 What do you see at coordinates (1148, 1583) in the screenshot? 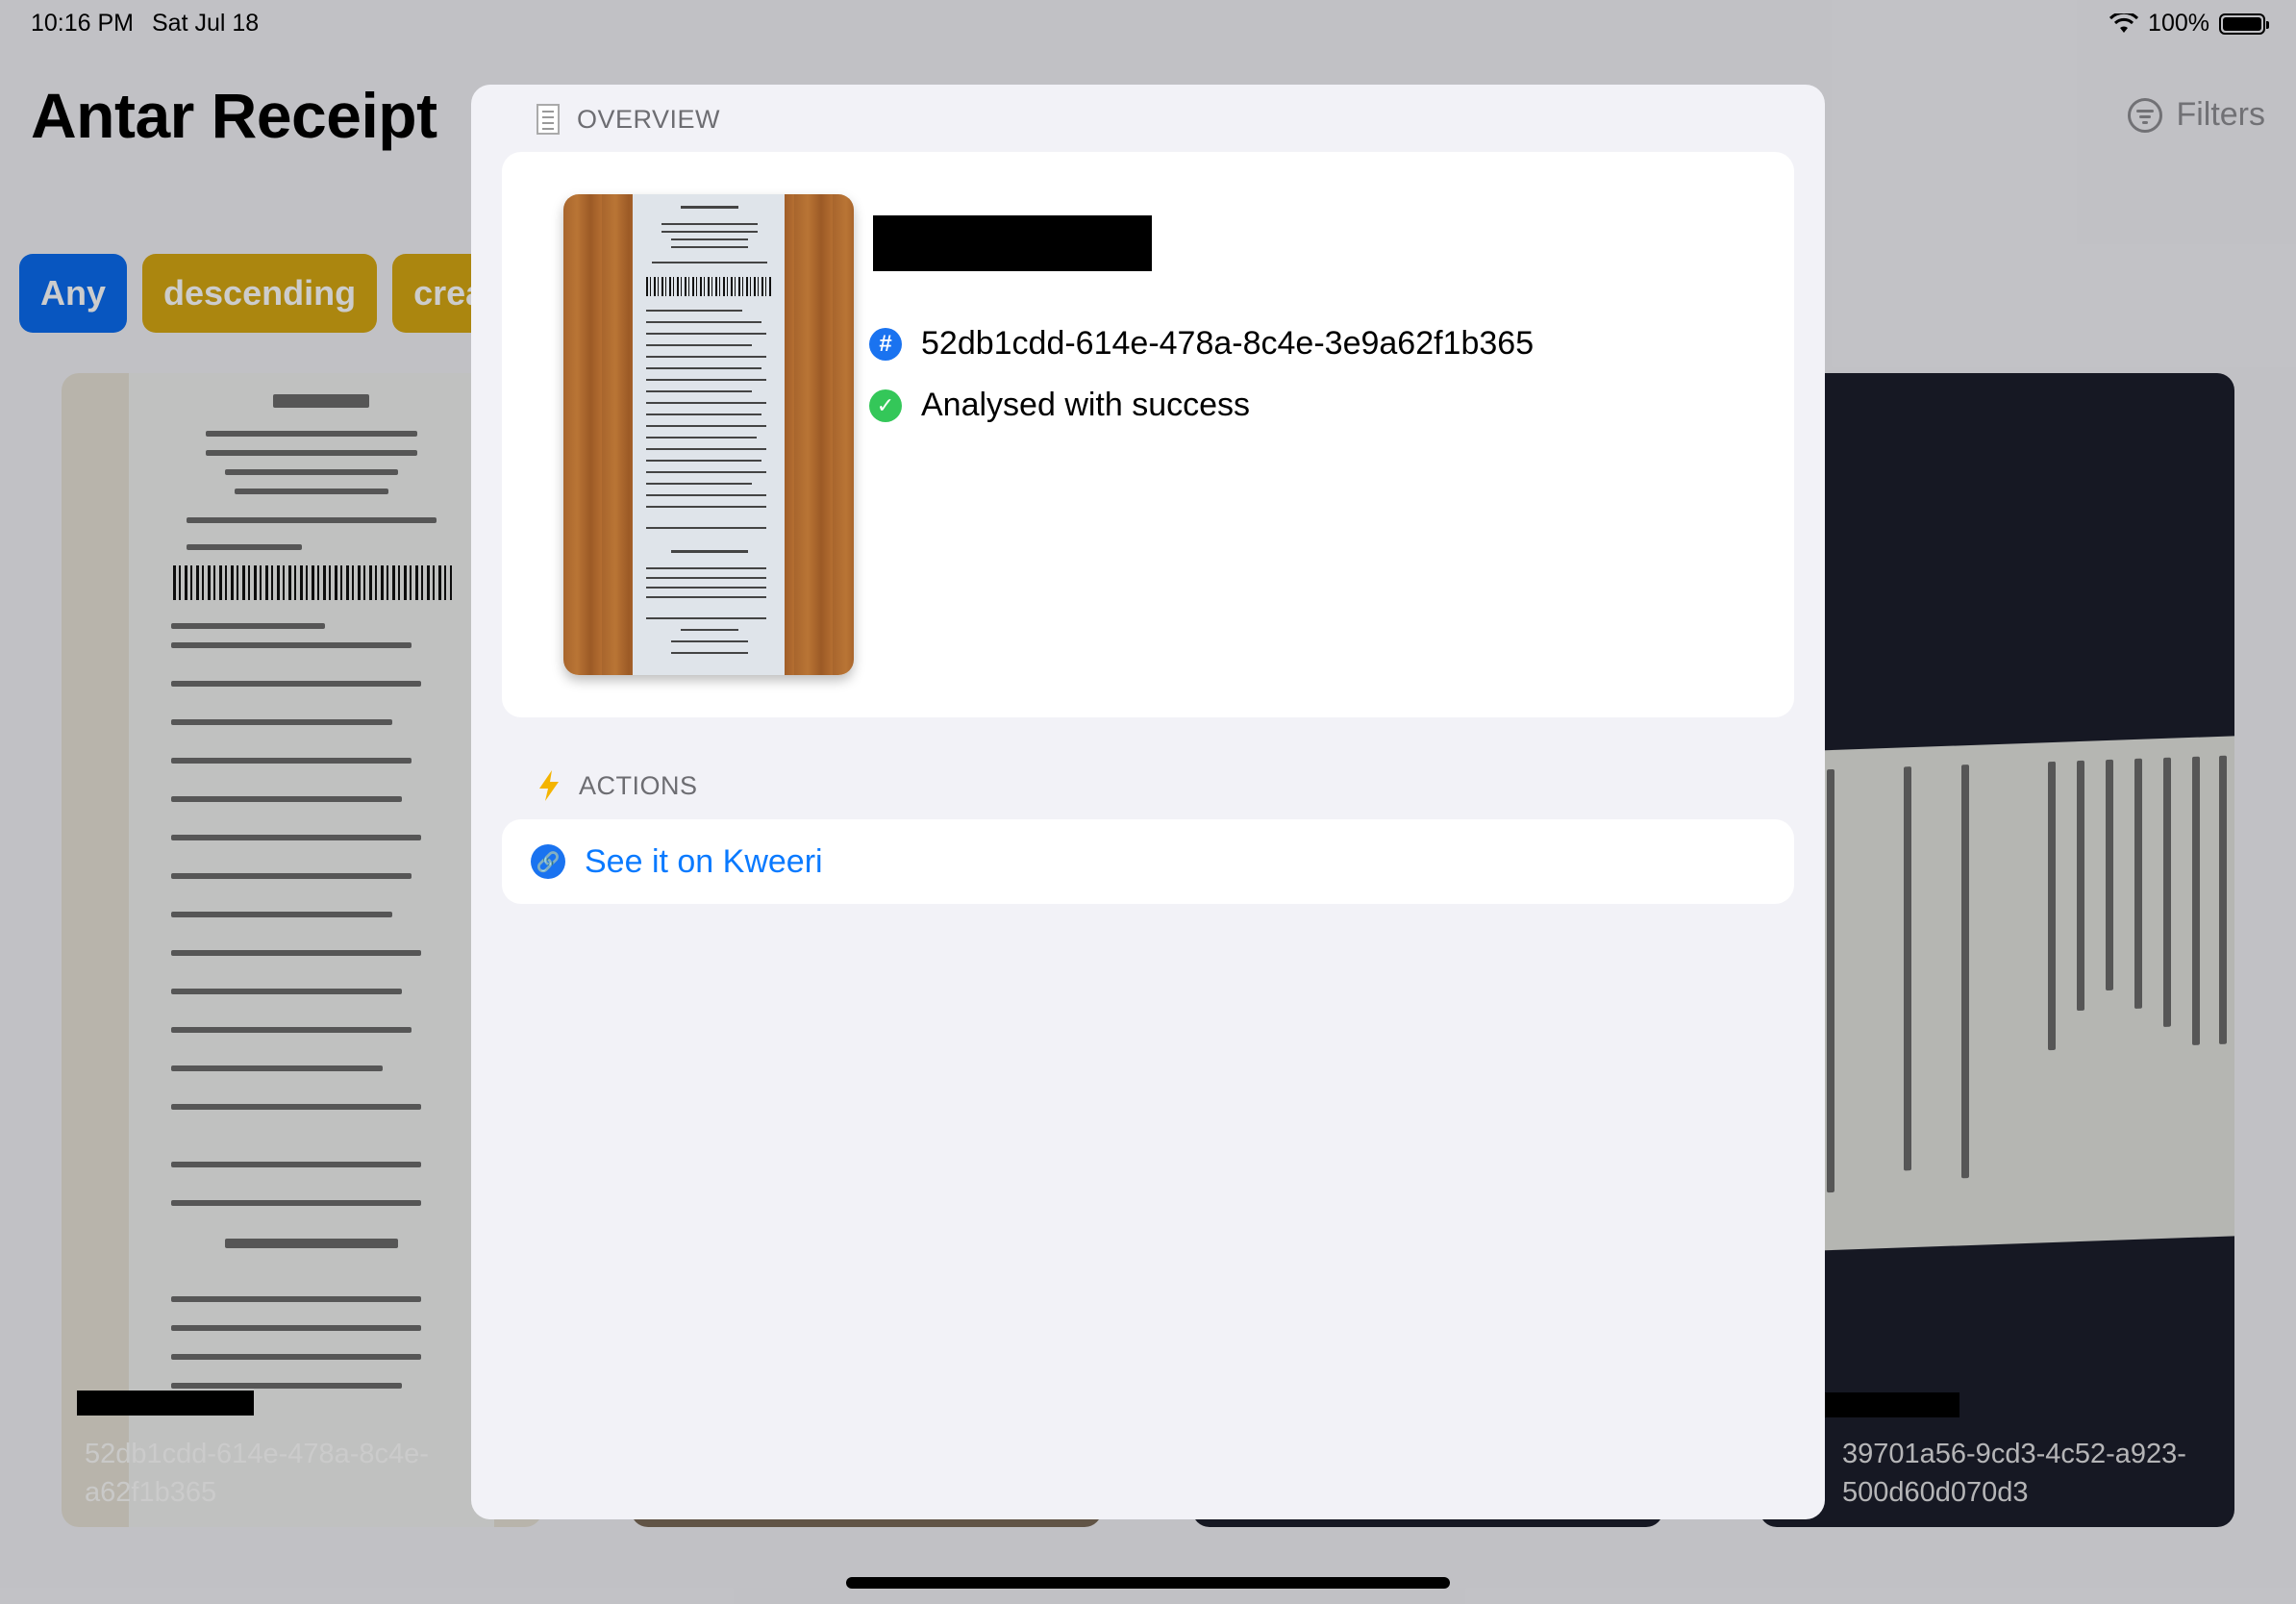
I see `home-indicator` at bounding box center [1148, 1583].